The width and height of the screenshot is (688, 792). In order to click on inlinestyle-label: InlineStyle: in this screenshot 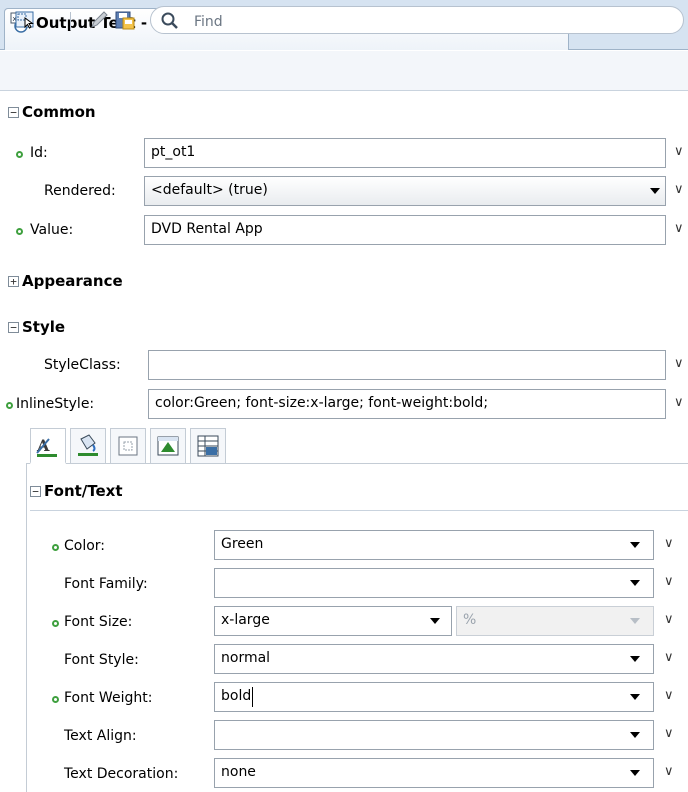, I will do `click(55, 404)`.